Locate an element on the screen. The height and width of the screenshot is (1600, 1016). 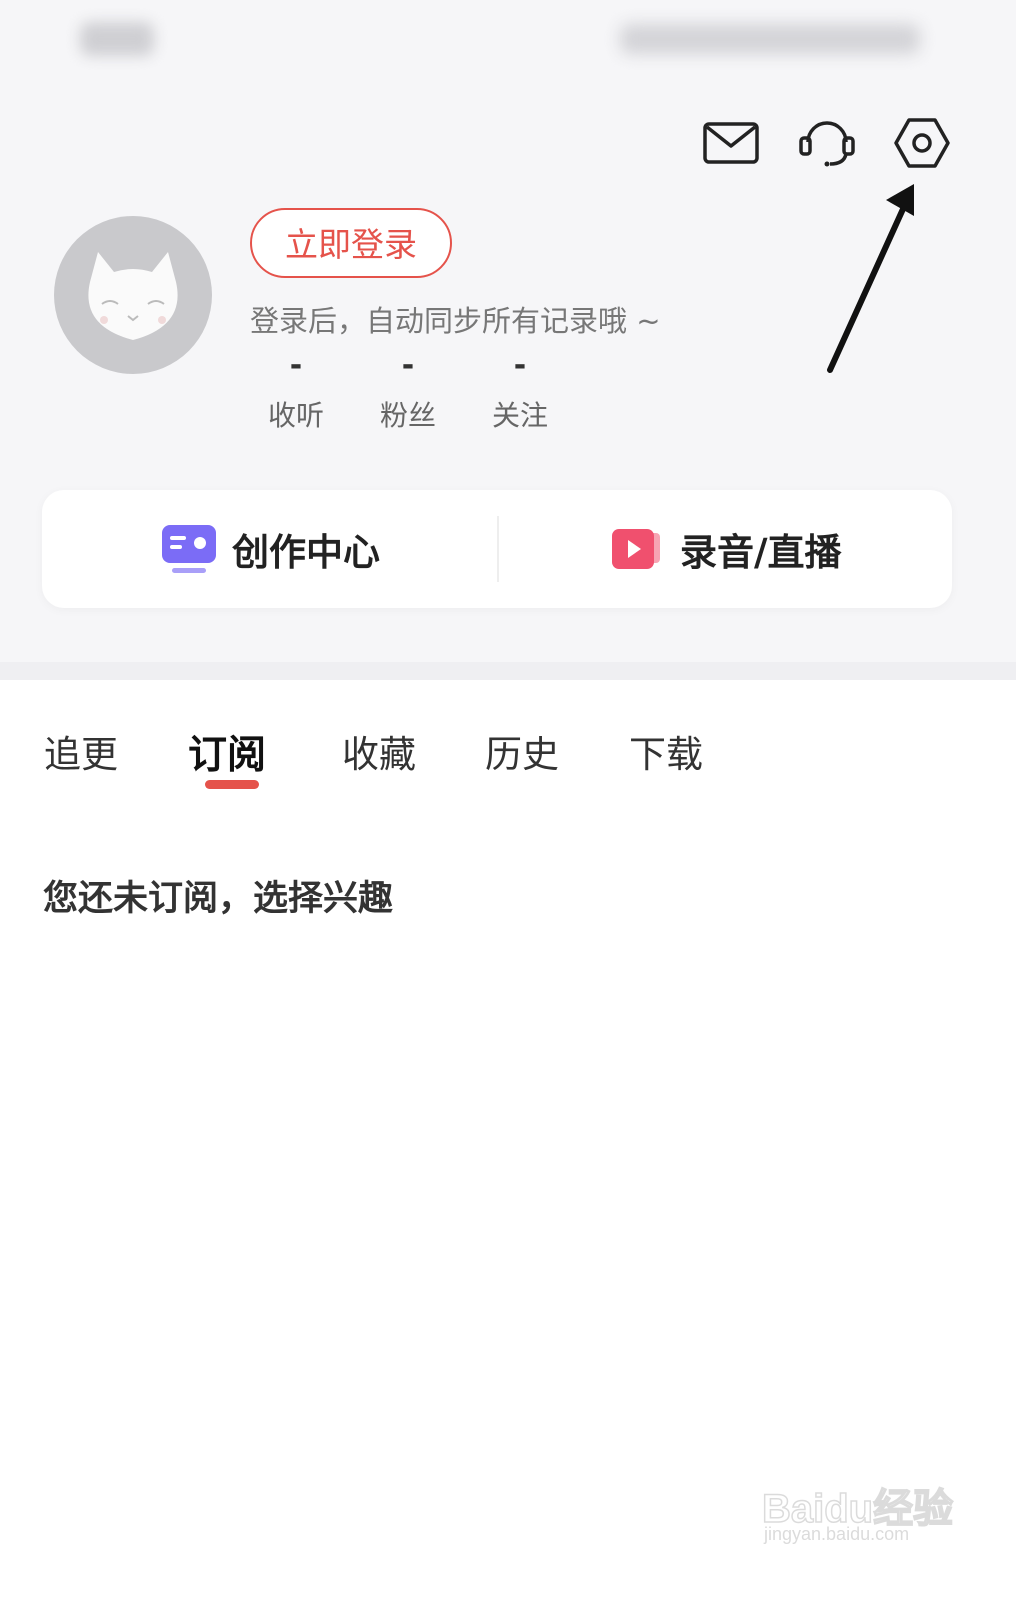
action-card: 创作中心 录音/直播 is located at coordinates (497, 549).